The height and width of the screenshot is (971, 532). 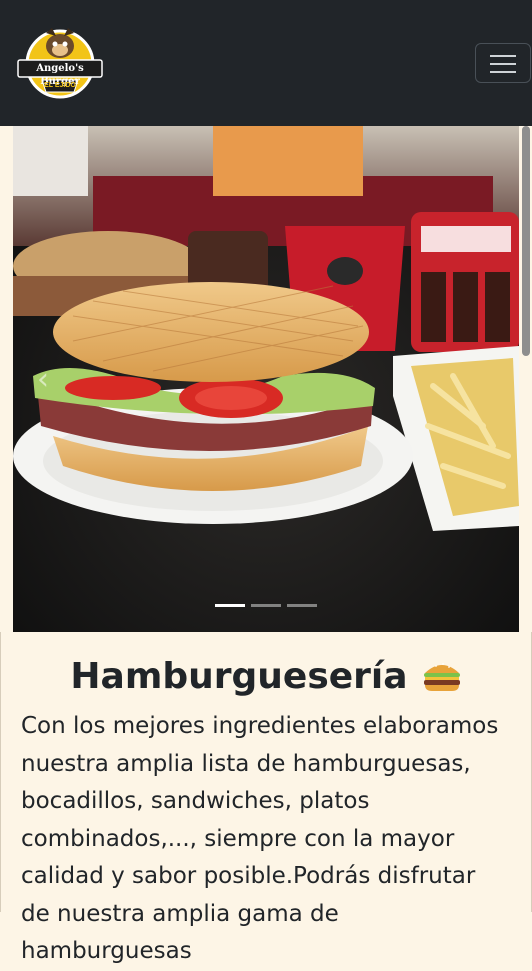 I want to click on page-title: Hamburguesería, so click(x=266, y=677).